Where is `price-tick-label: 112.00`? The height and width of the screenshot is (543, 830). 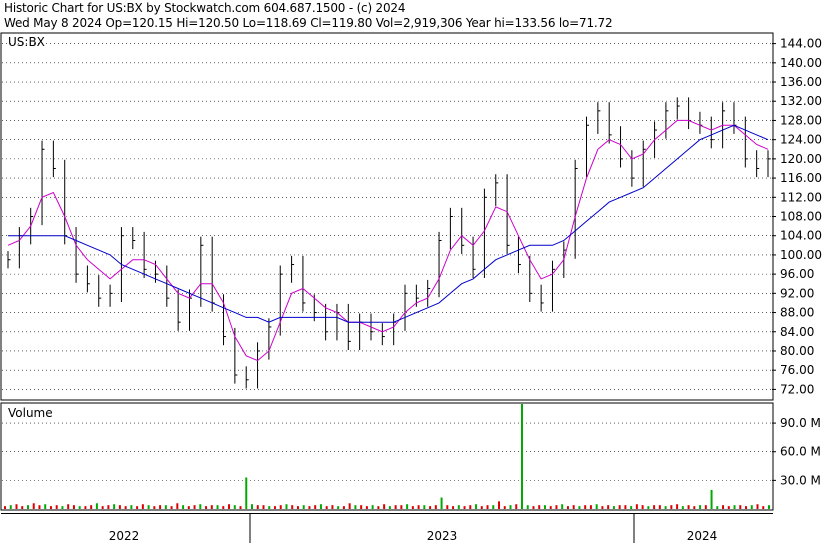 price-tick-label: 112.00 is located at coordinates (801, 197).